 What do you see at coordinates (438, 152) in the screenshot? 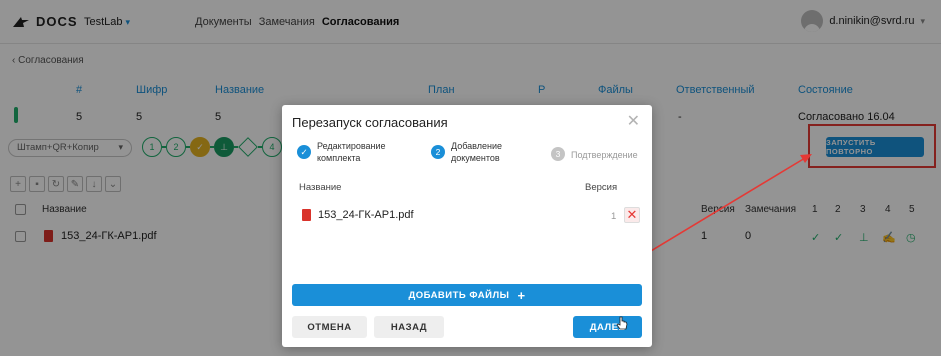
I see `wizard-step-number: 2` at bounding box center [438, 152].